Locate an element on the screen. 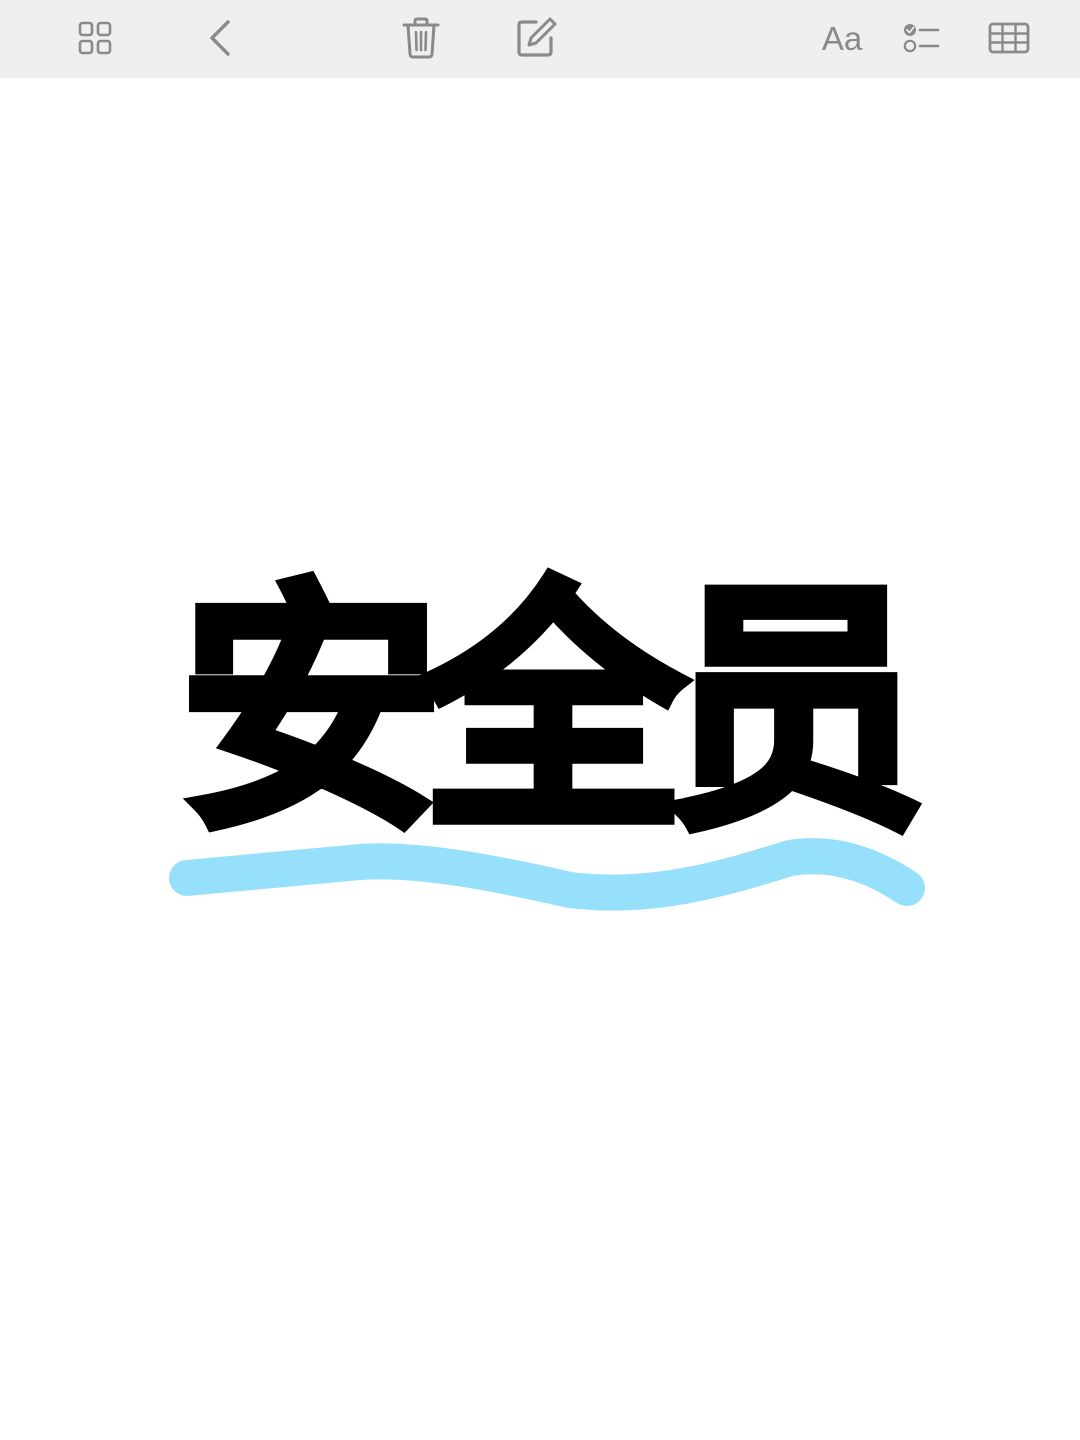  toolbar: Aa is located at coordinates (540, 39).